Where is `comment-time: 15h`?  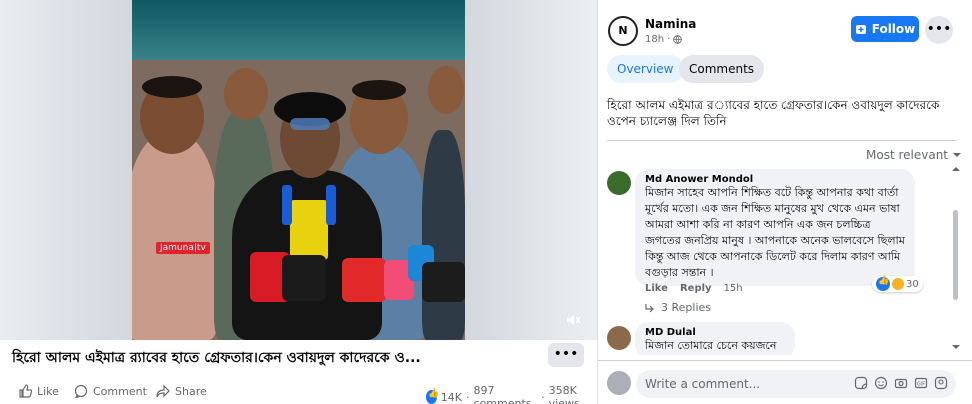 comment-time: 15h is located at coordinates (733, 288).